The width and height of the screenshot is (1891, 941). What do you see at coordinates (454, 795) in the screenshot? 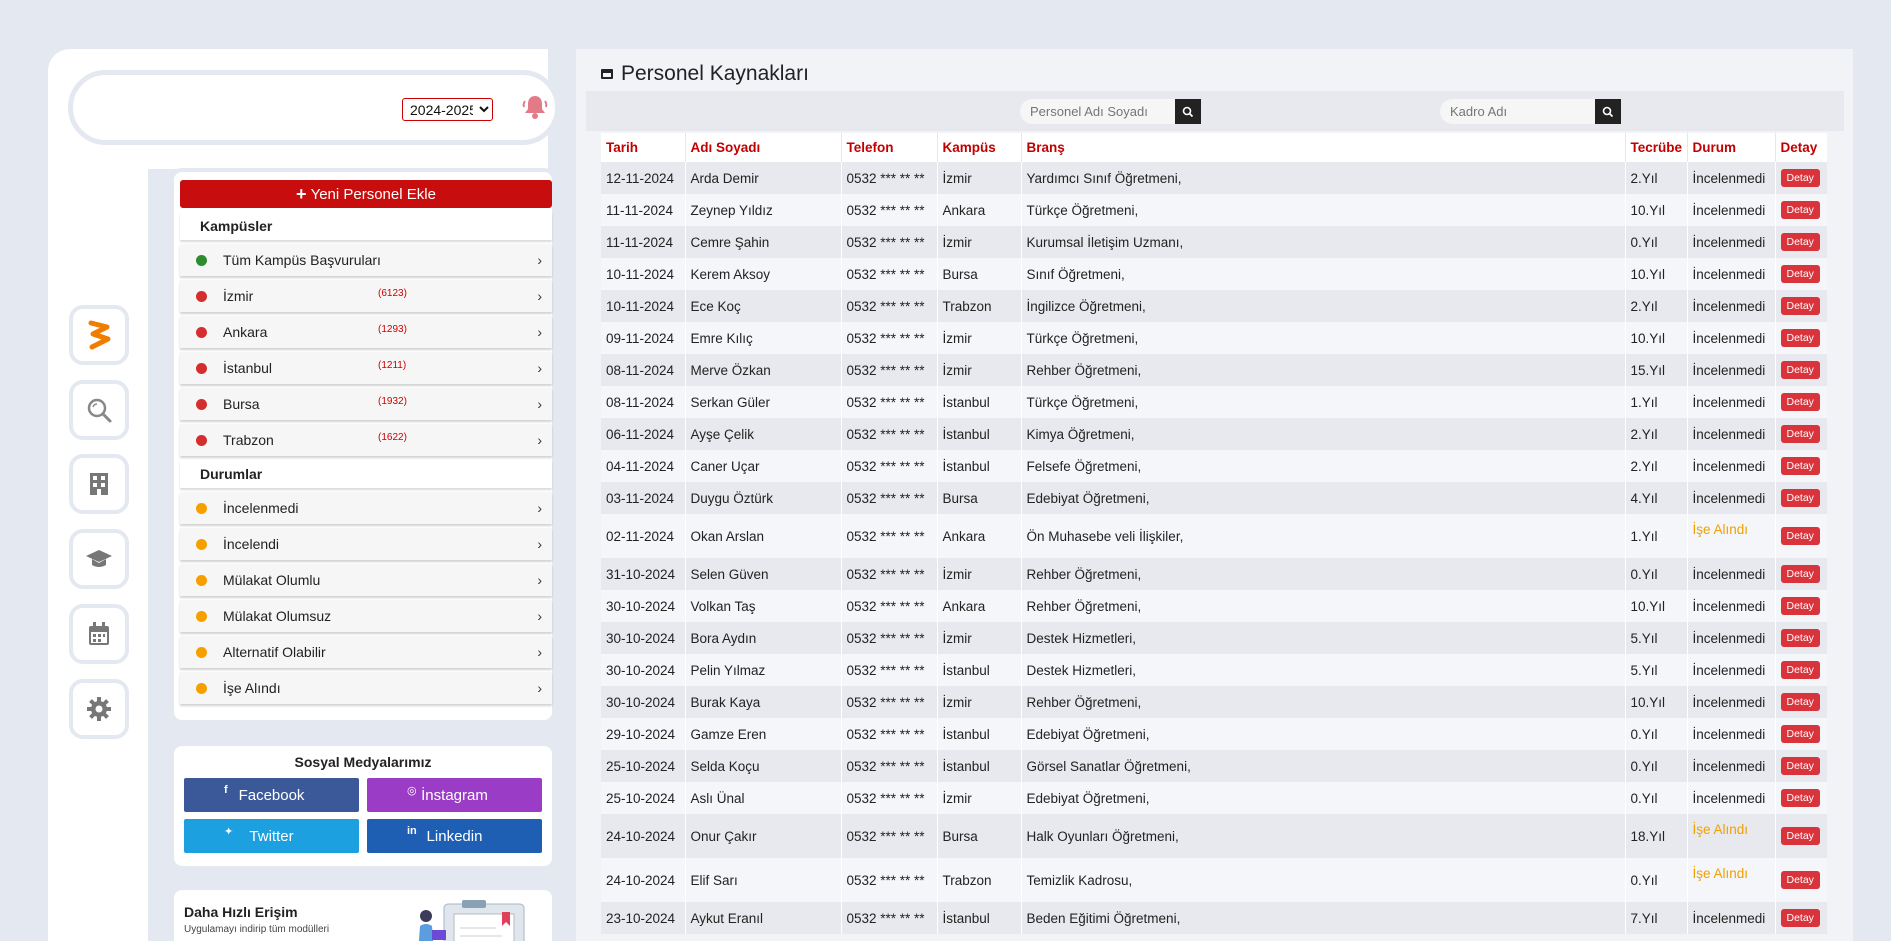
I see `instagram-button: ◎ İnstagram` at bounding box center [454, 795].